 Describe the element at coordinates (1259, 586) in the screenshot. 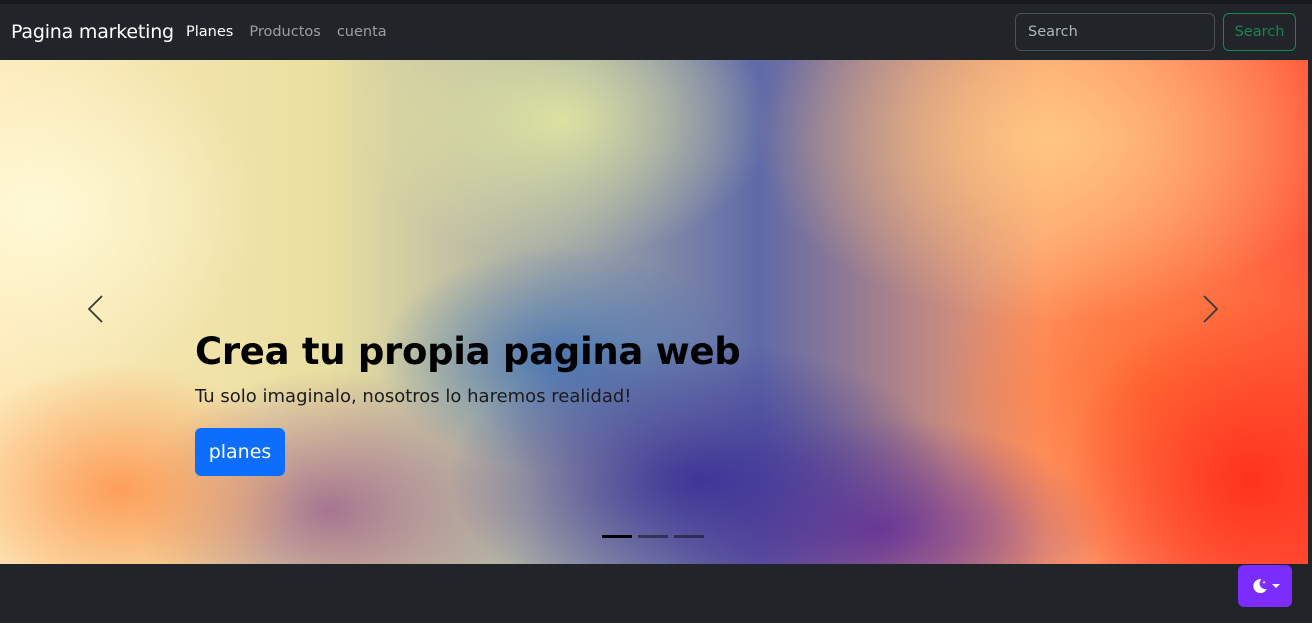

I see `moon-stars-icon` at that location.